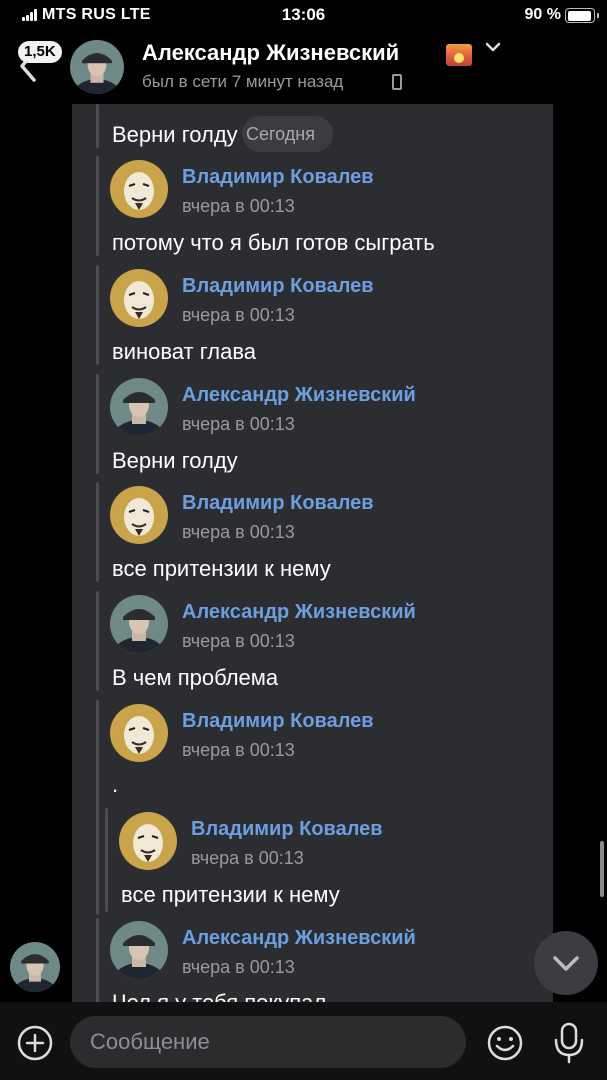 The image size is (607, 1080). What do you see at coordinates (243, 81) in the screenshot?
I see `last-seen-status: был в сети 7 минут назад` at bounding box center [243, 81].